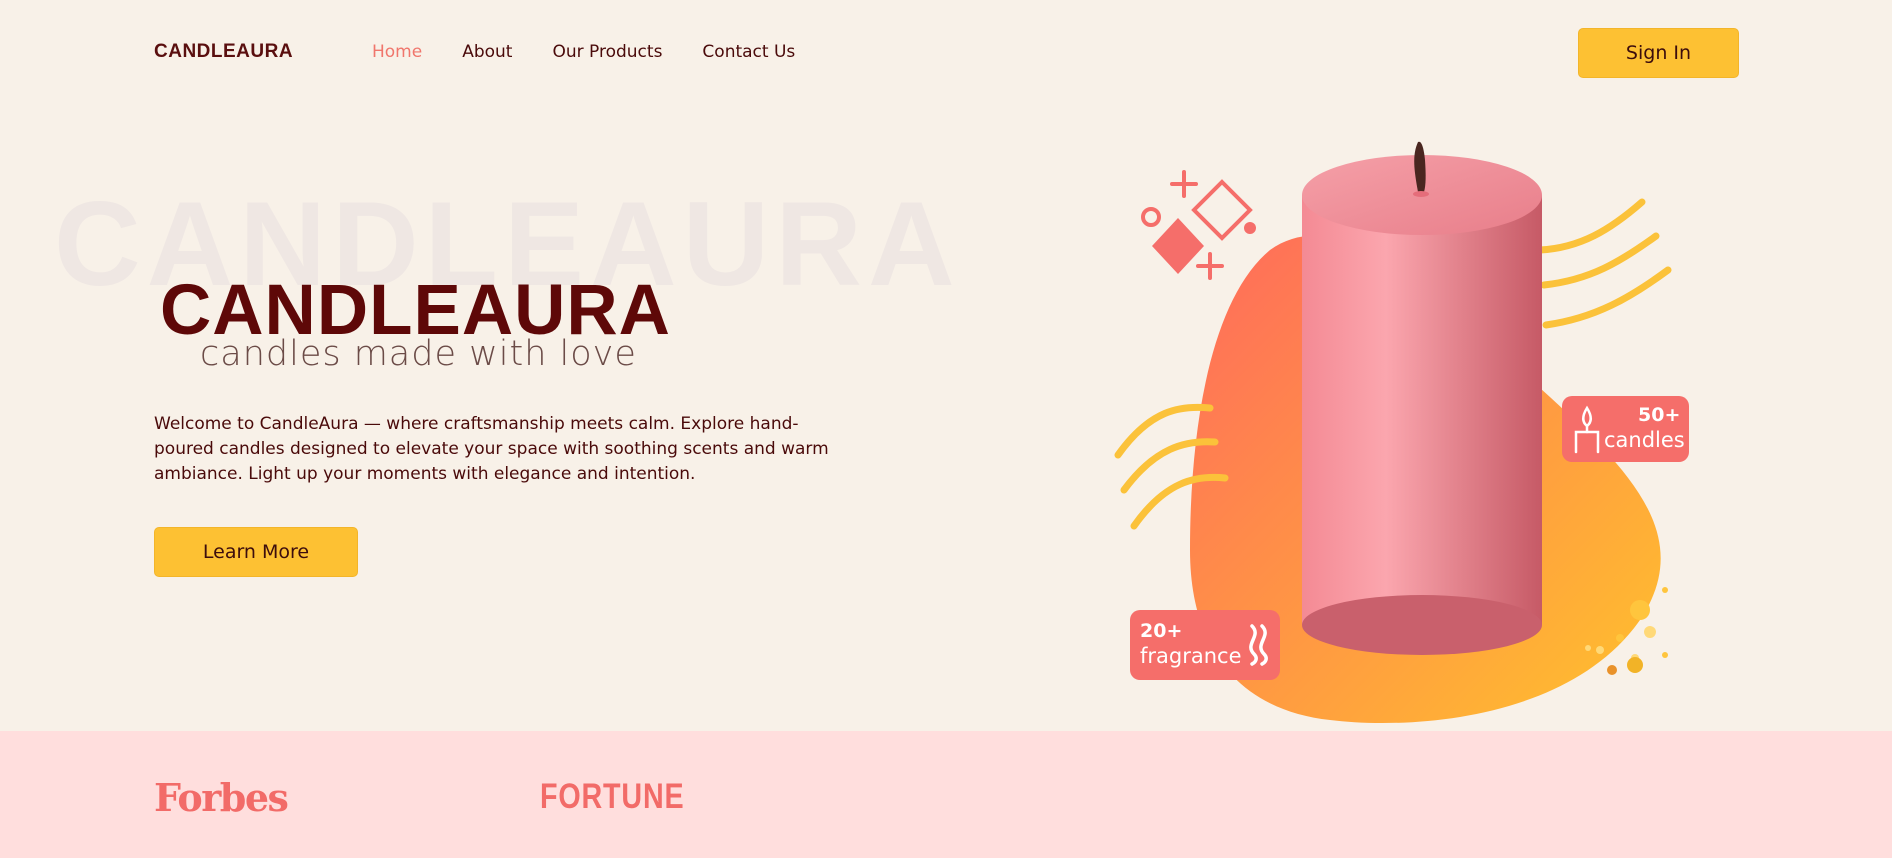 The height and width of the screenshot is (858, 1892). What do you see at coordinates (1587, 429) in the screenshot?
I see `candle-icon` at bounding box center [1587, 429].